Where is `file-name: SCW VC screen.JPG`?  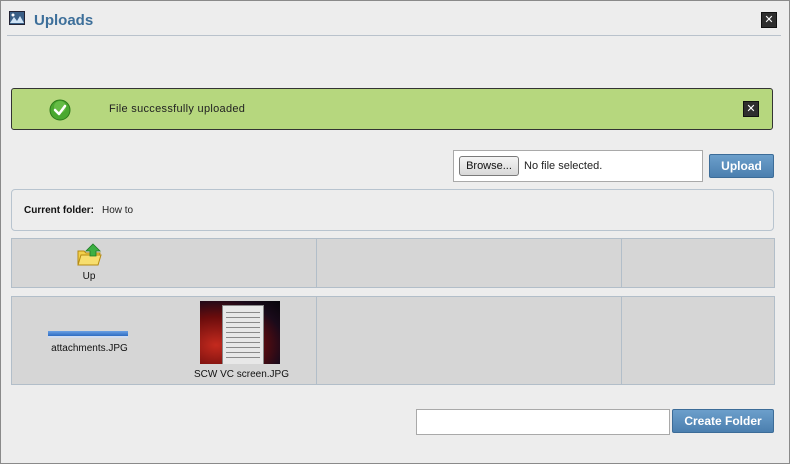 file-name: SCW VC screen.JPG is located at coordinates (241, 374).